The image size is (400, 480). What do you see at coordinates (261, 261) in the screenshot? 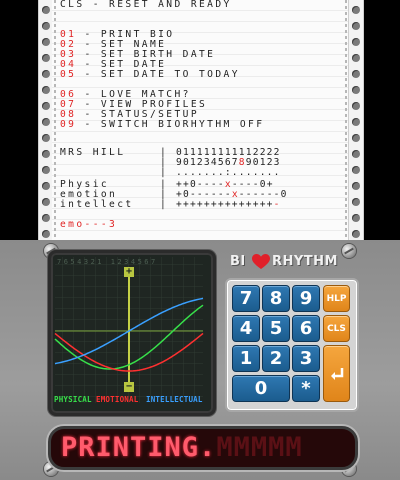
I see `heart-icon` at bounding box center [261, 261].